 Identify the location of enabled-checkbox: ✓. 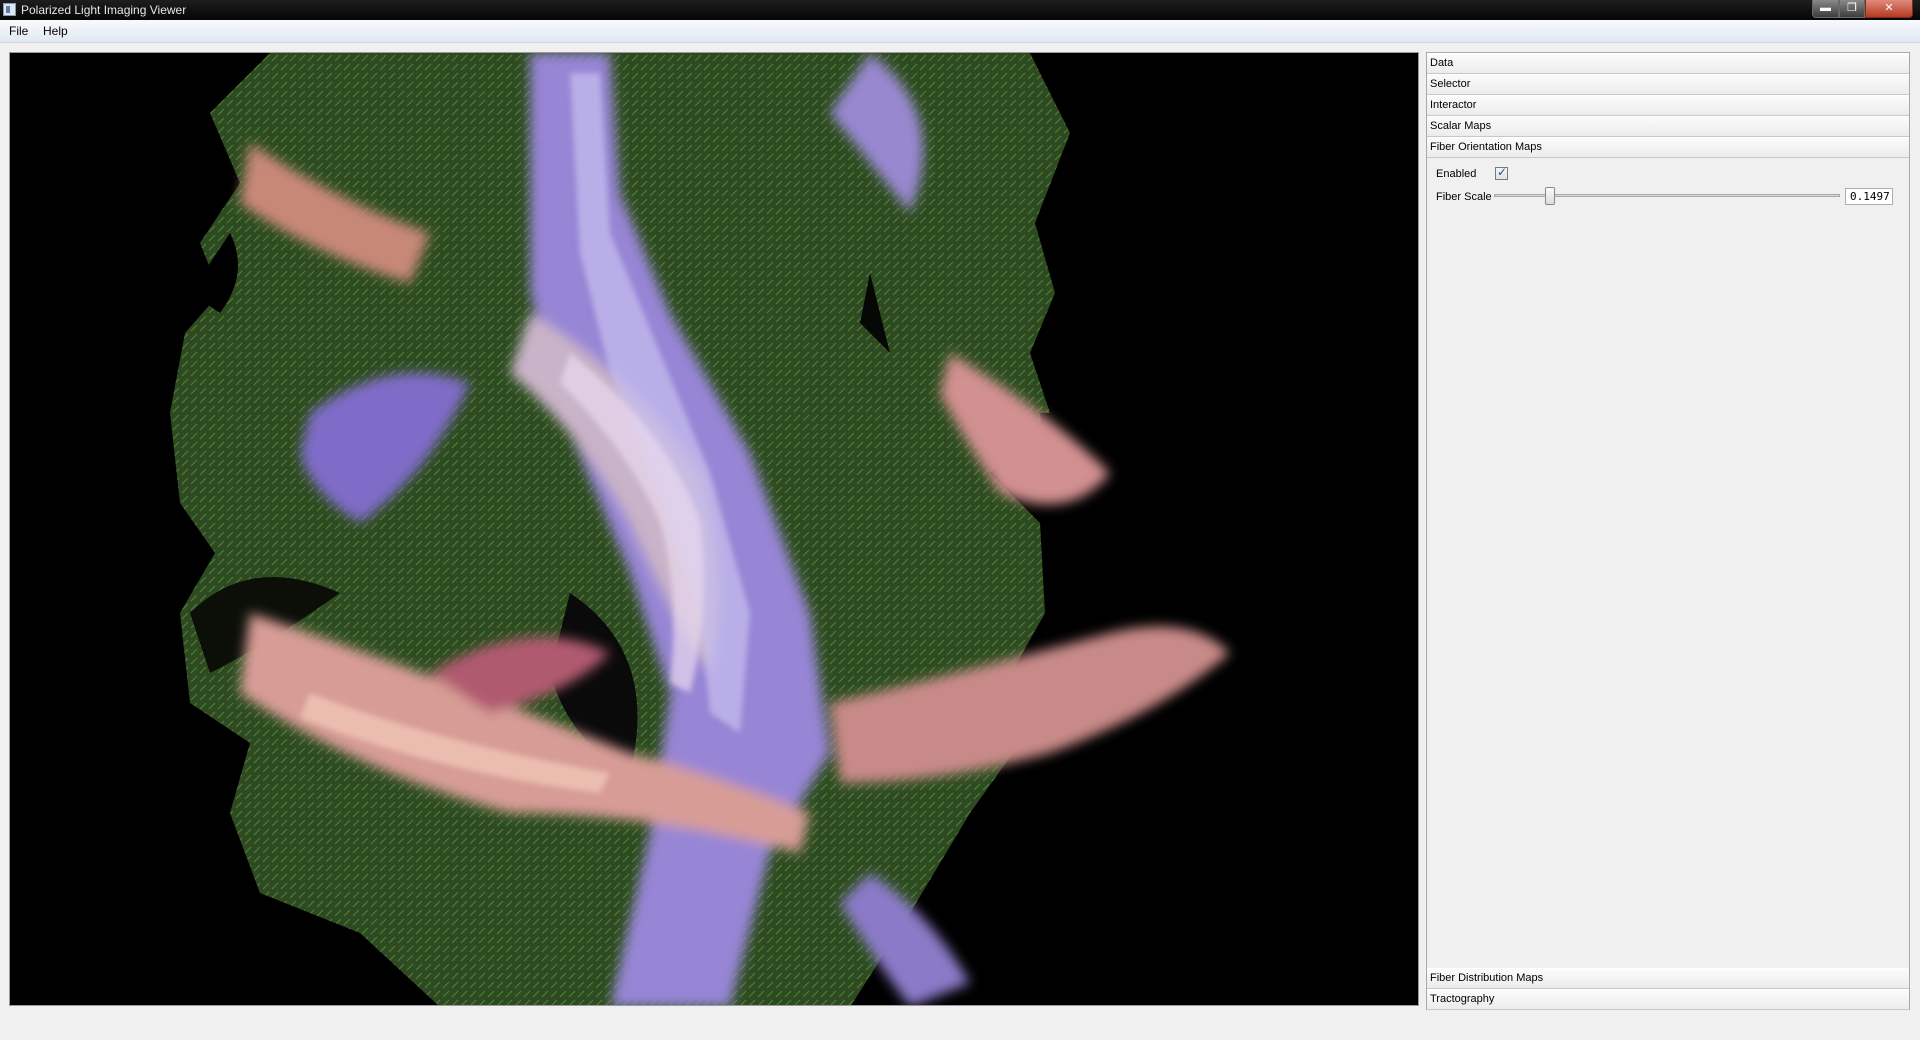
(1501, 172).